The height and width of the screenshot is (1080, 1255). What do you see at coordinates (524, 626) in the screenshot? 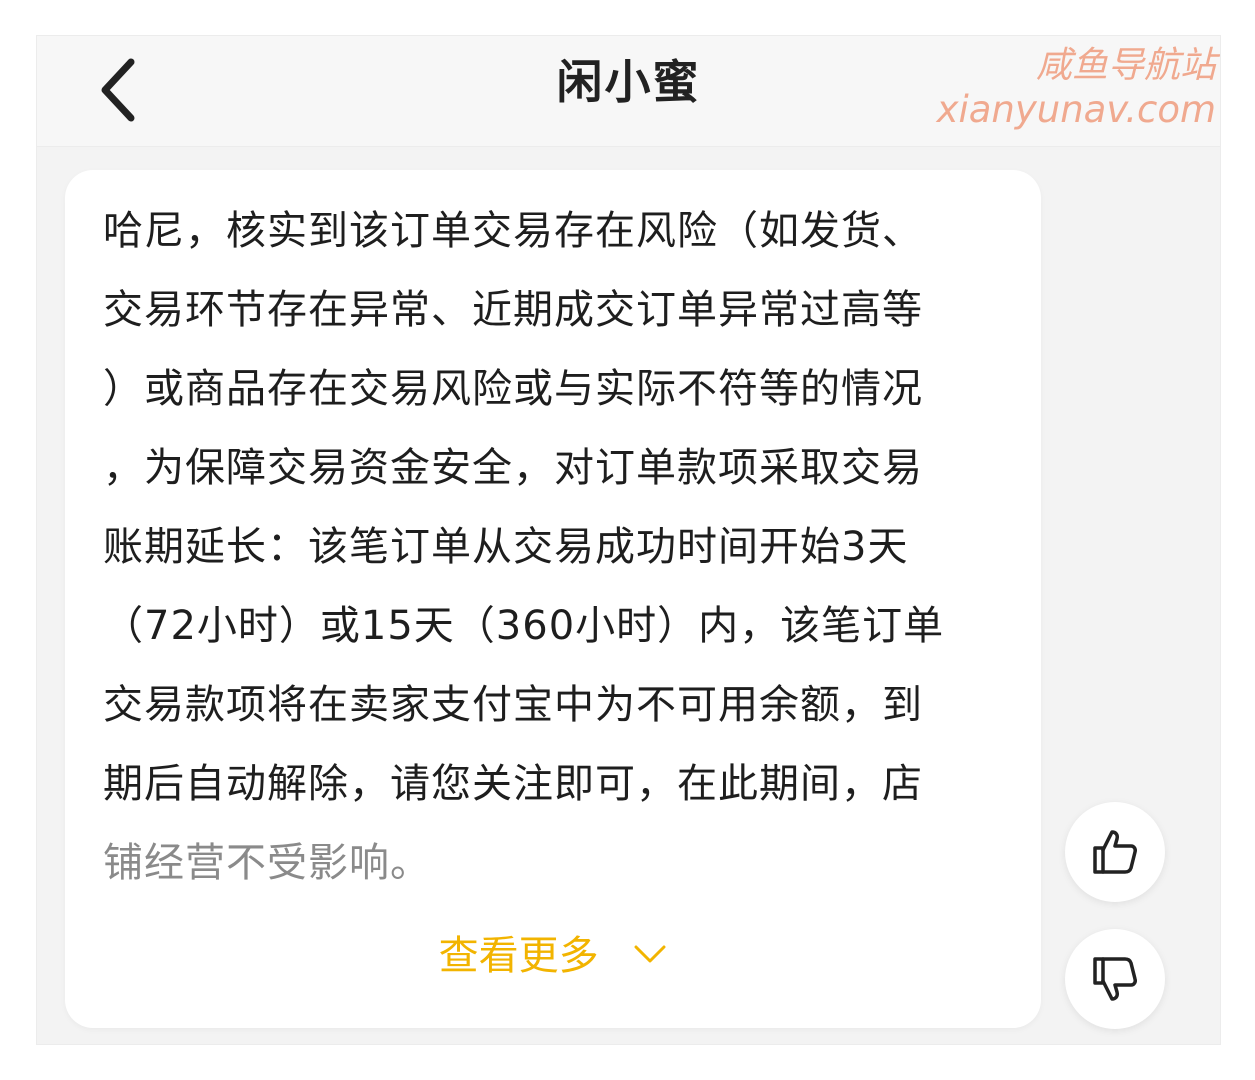
I see `message-line: （72小时）或15天（360小时）内，该笔订单` at bounding box center [524, 626].